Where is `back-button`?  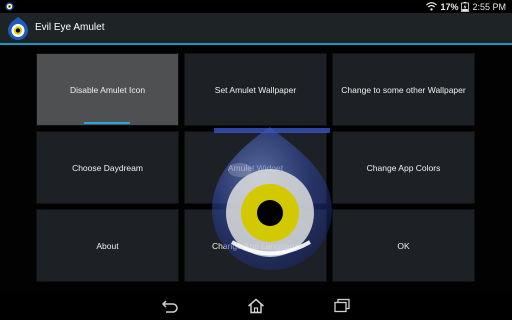 back-button is located at coordinates (170, 306).